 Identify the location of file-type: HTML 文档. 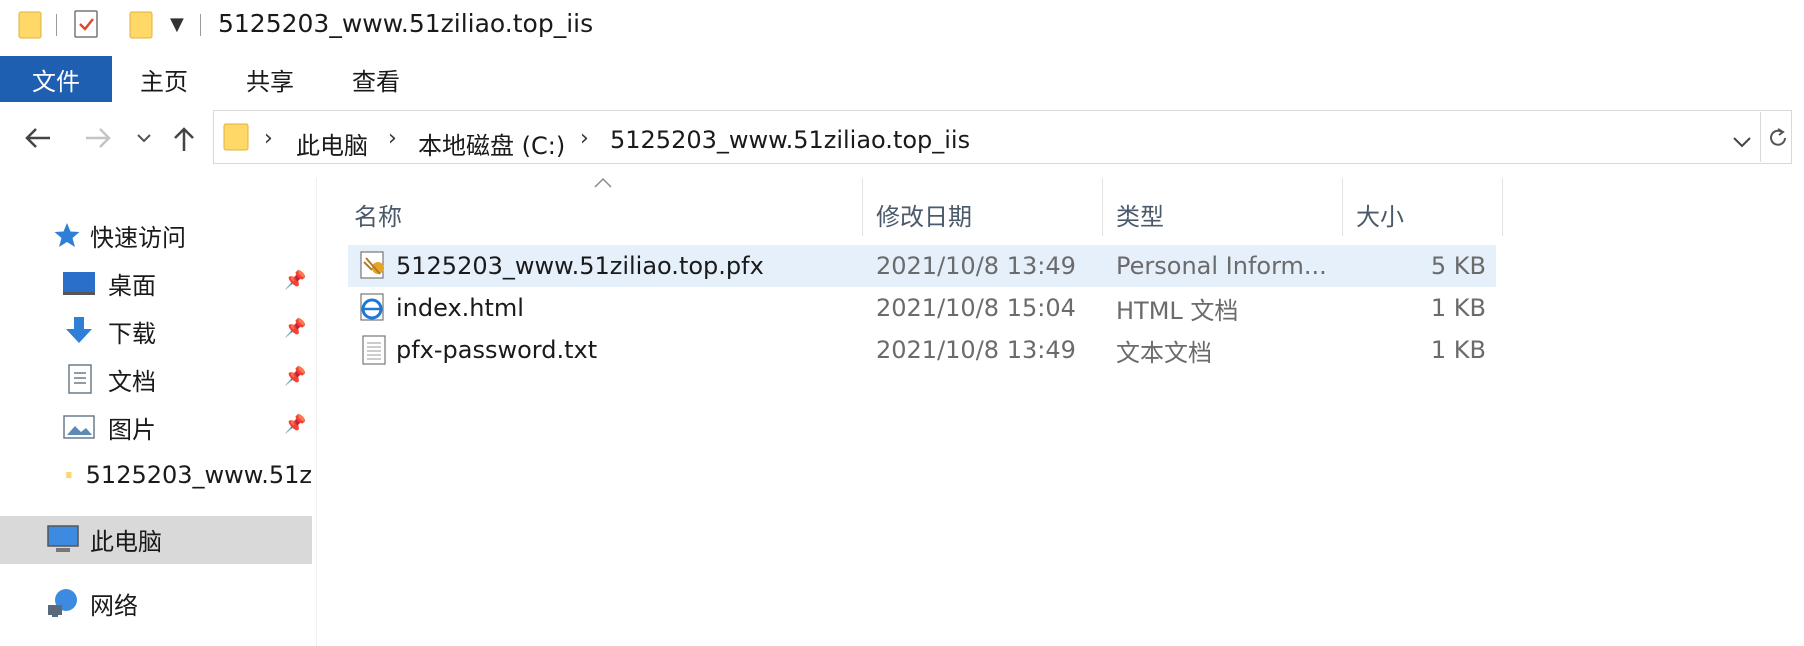
(1177, 310).